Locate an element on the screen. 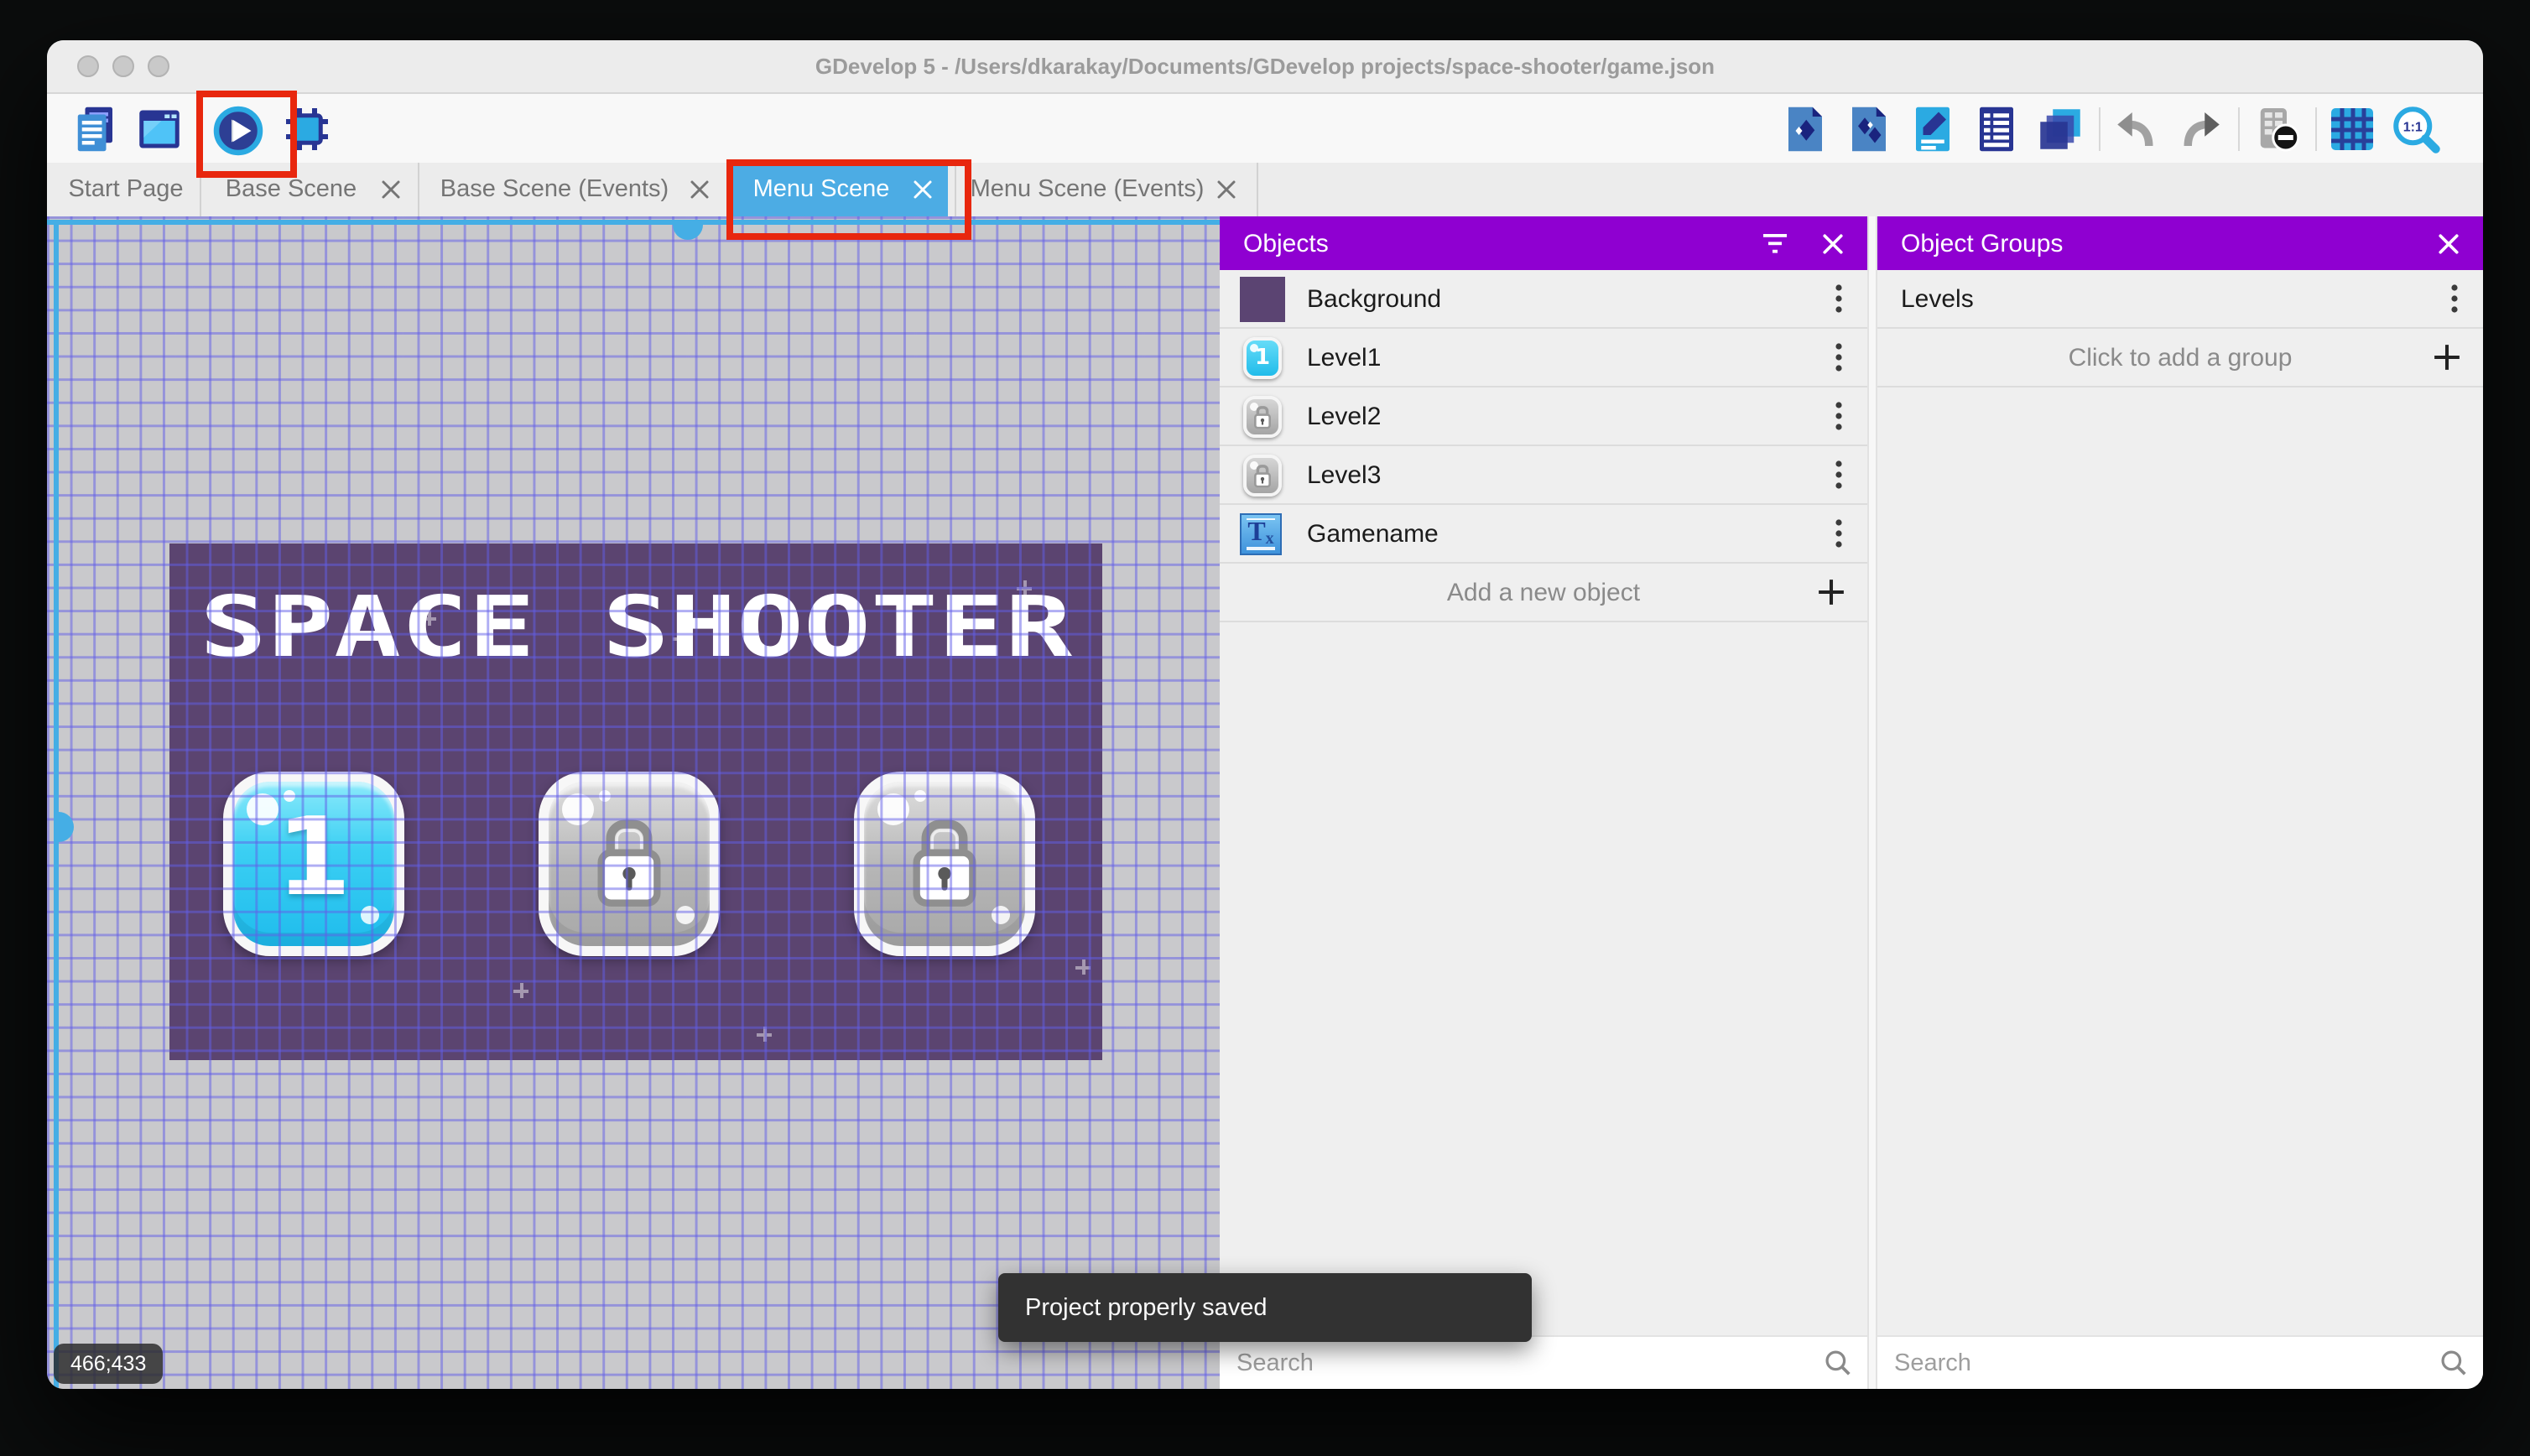 The height and width of the screenshot is (1456, 2530). svg-text: 1:1 is located at coordinates (2413, 128).